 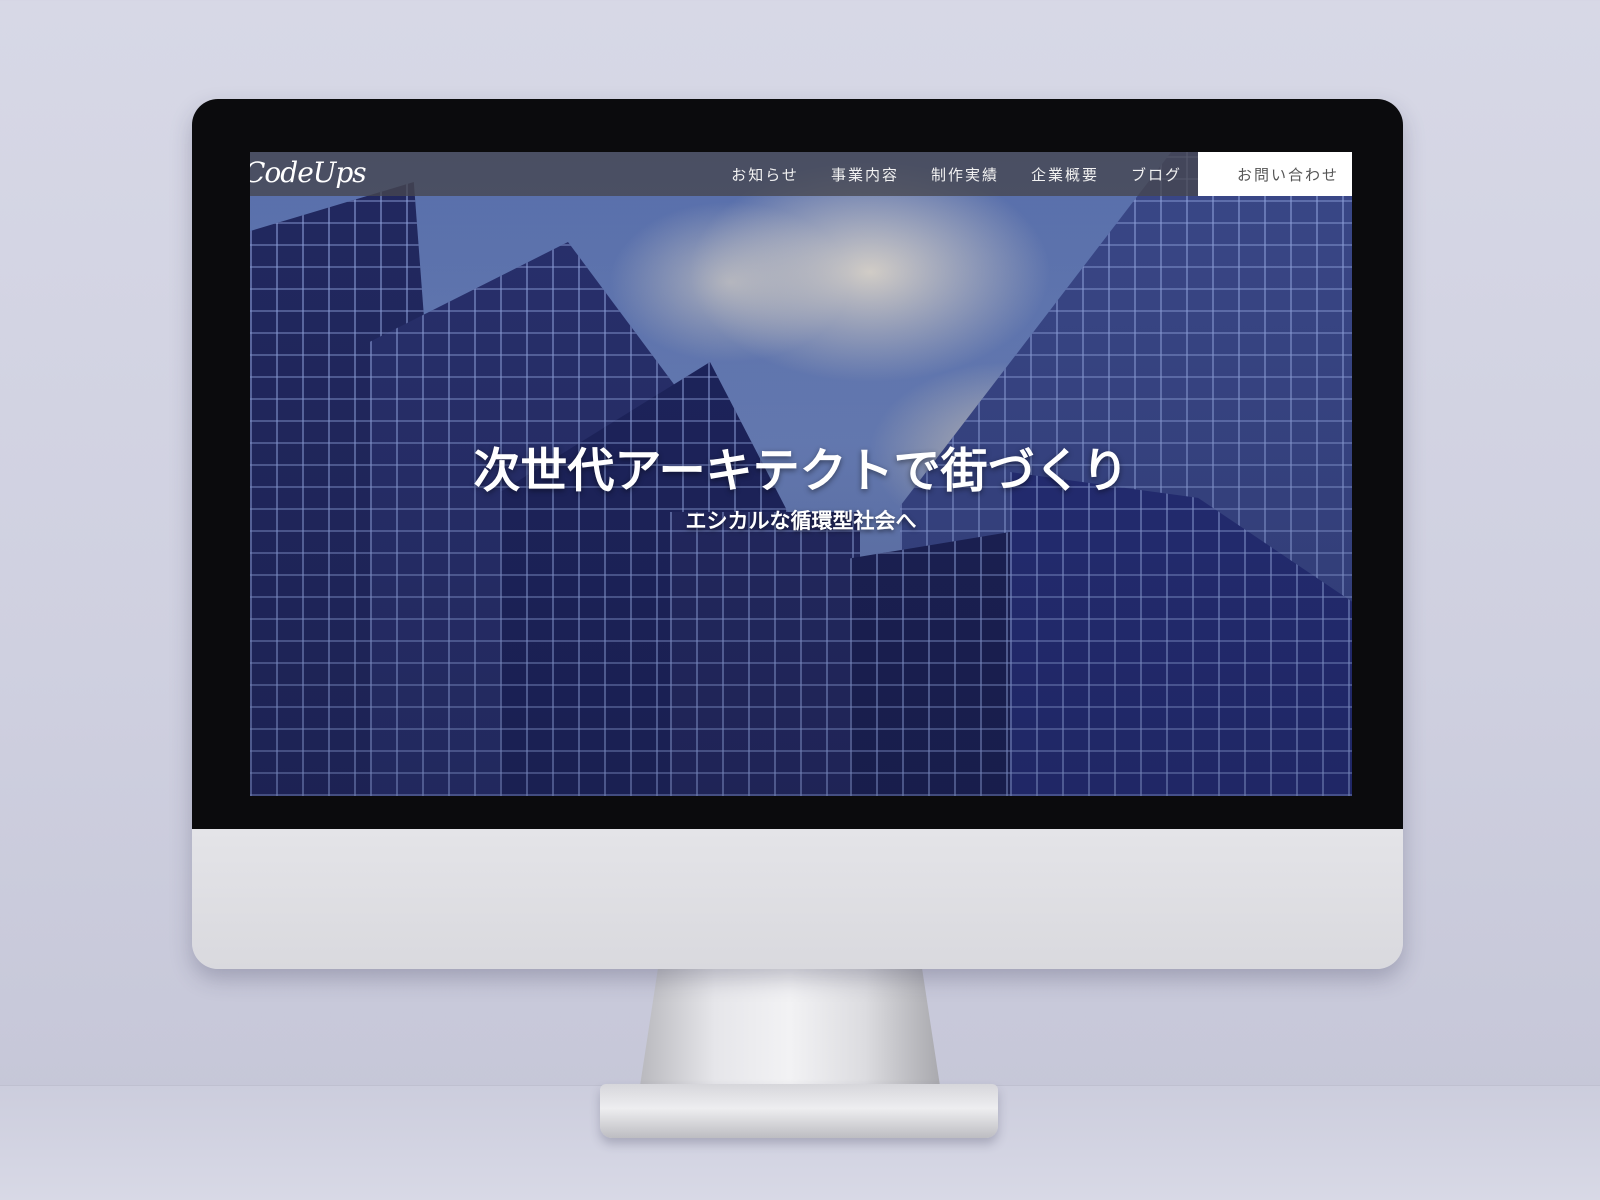 I want to click on global-nav: お知らせ 事業内容 制作実績 企業概要 ブログ, so click(x=956, y=174).